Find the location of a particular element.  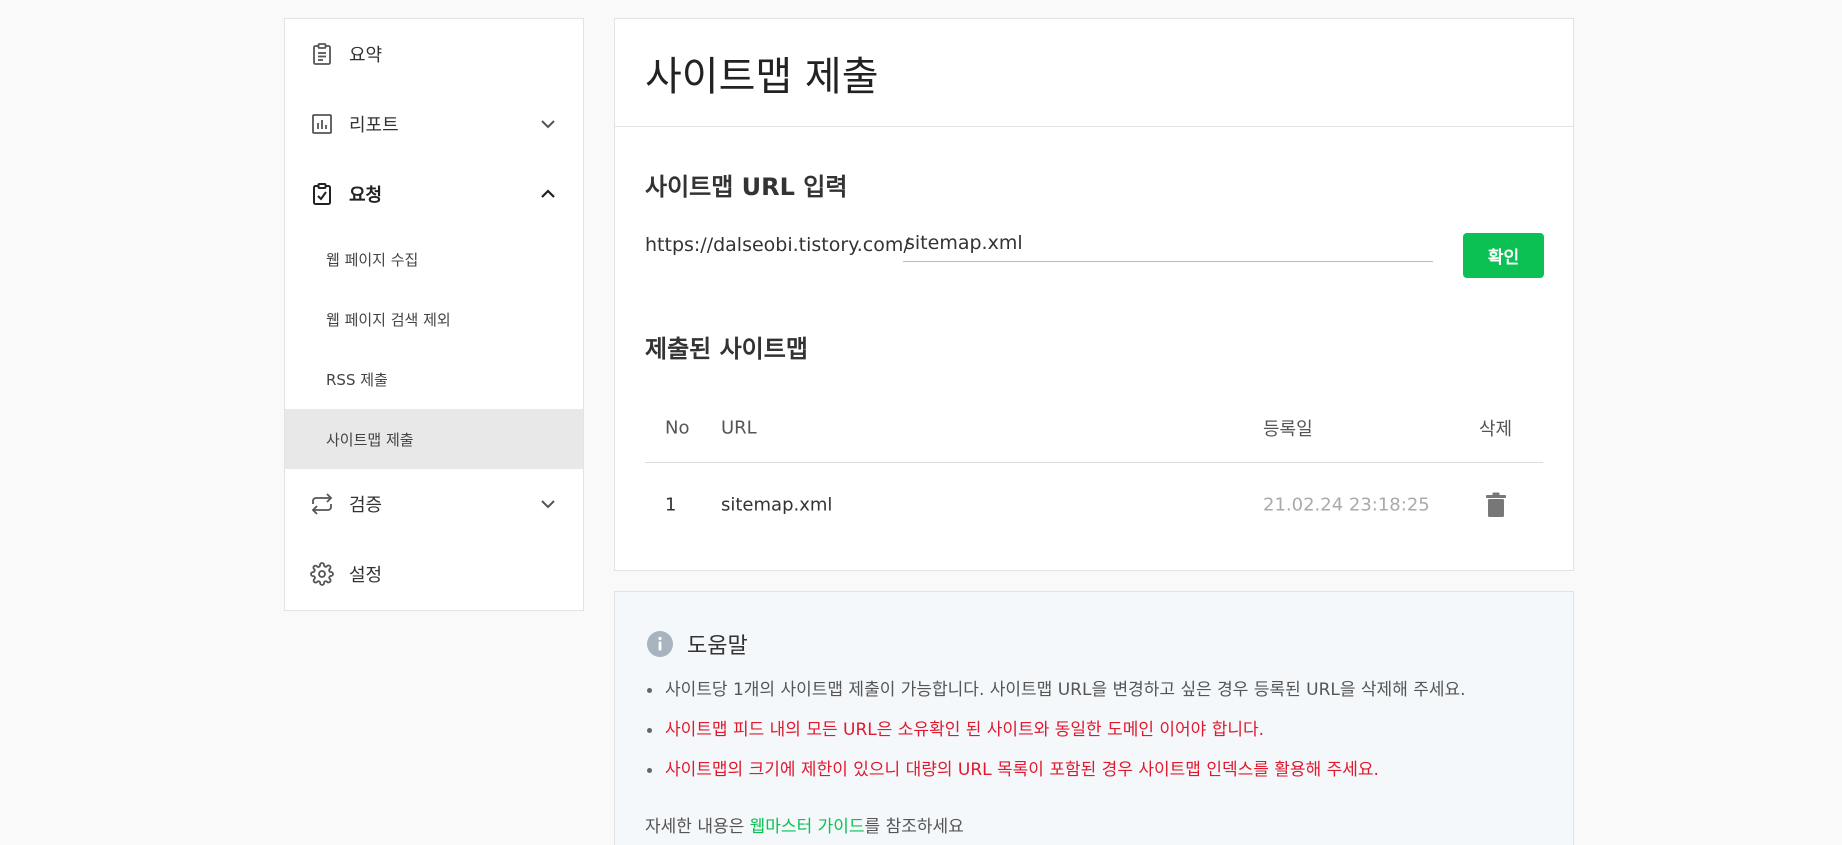

help-title: 도움말 is located at coordinates (717, 646).